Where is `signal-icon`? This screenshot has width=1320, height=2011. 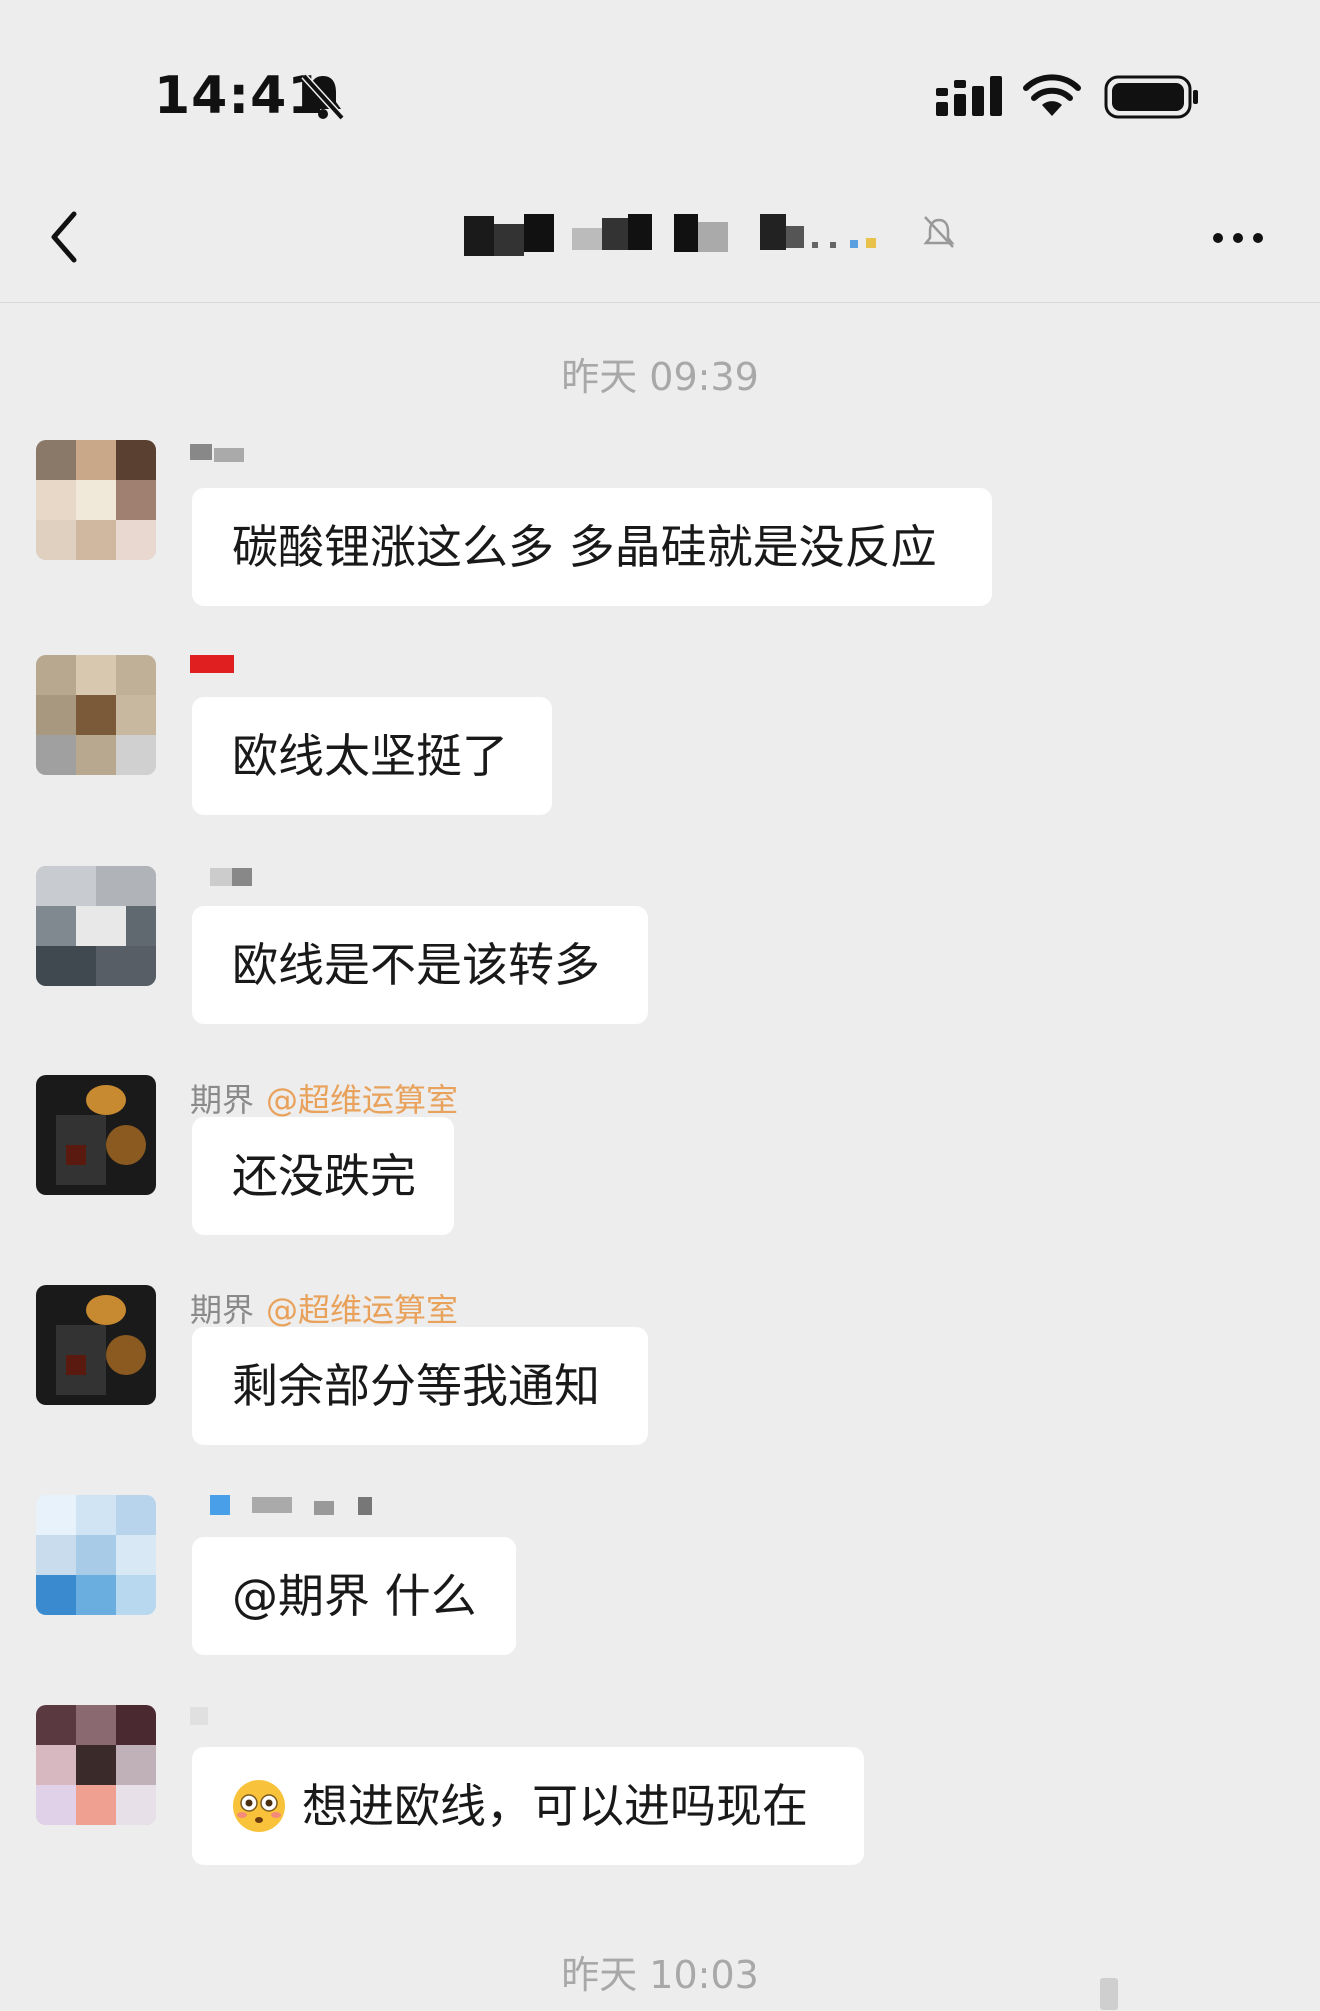
signal-icon is located at coordinates (969, 96).